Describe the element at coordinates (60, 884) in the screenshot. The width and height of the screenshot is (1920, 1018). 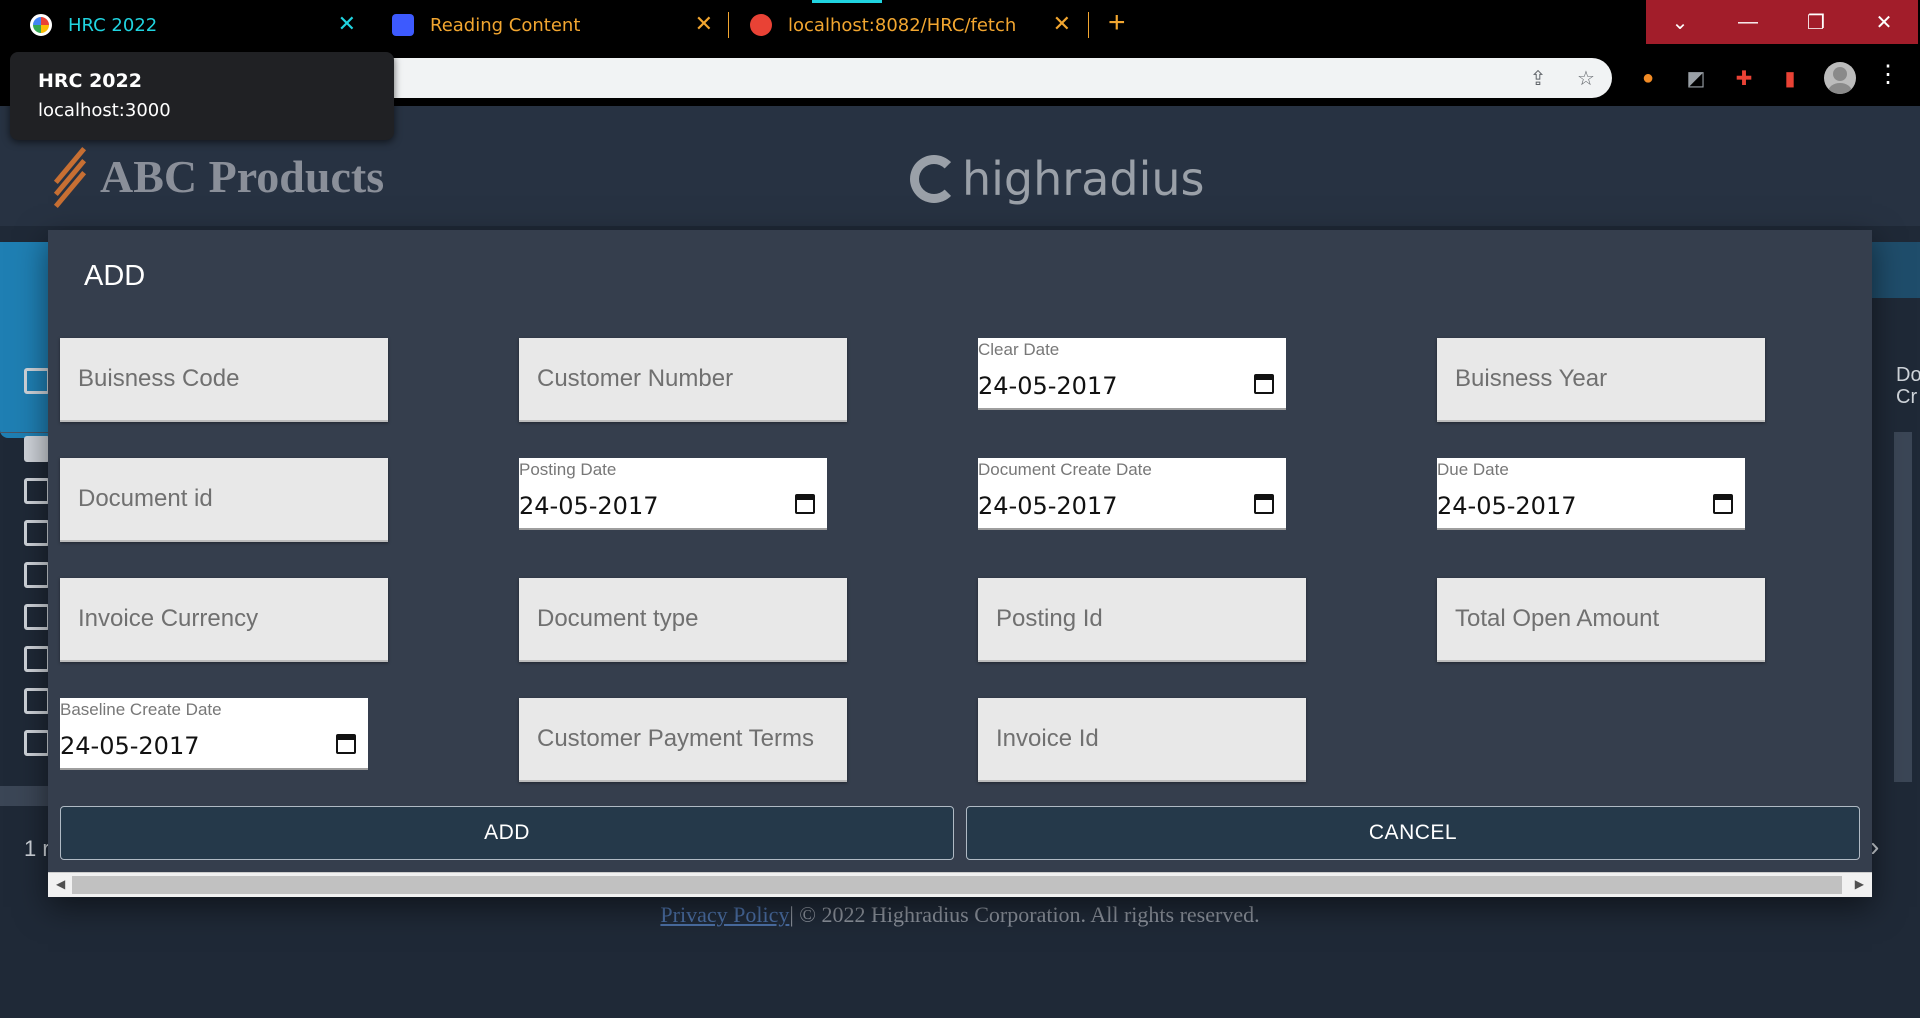
I see `scroll-left-arrow-icon: ◀` at that location.